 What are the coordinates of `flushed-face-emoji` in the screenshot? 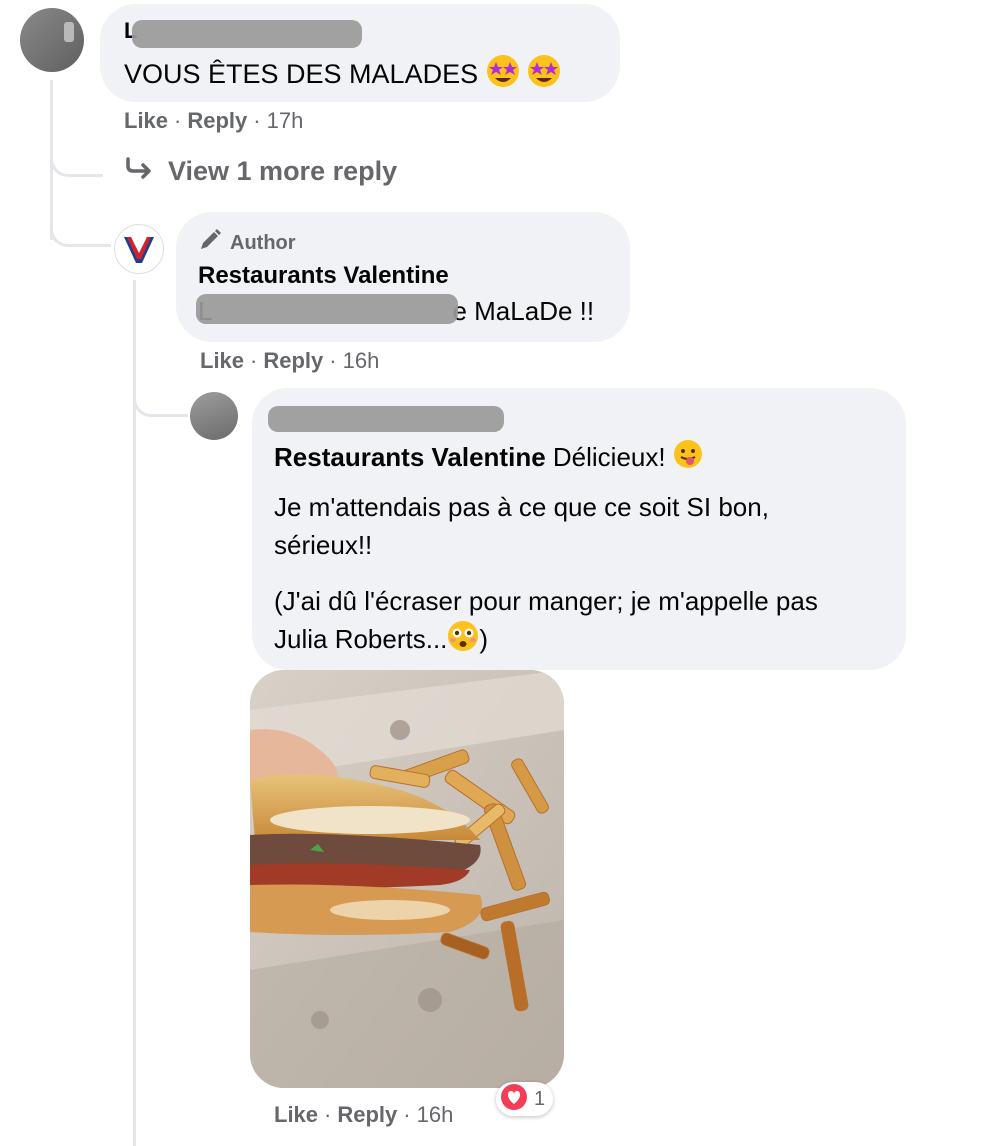 It's located at (463, 641).